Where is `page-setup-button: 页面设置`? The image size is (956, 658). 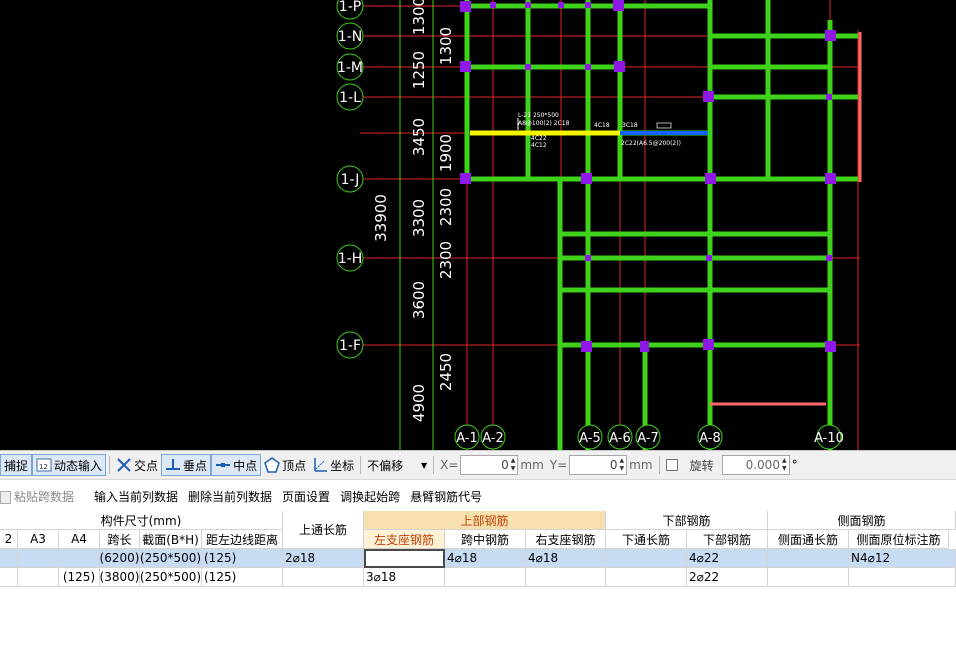 page-setup-button: 页面设置 is located at coordinates (306, 496).